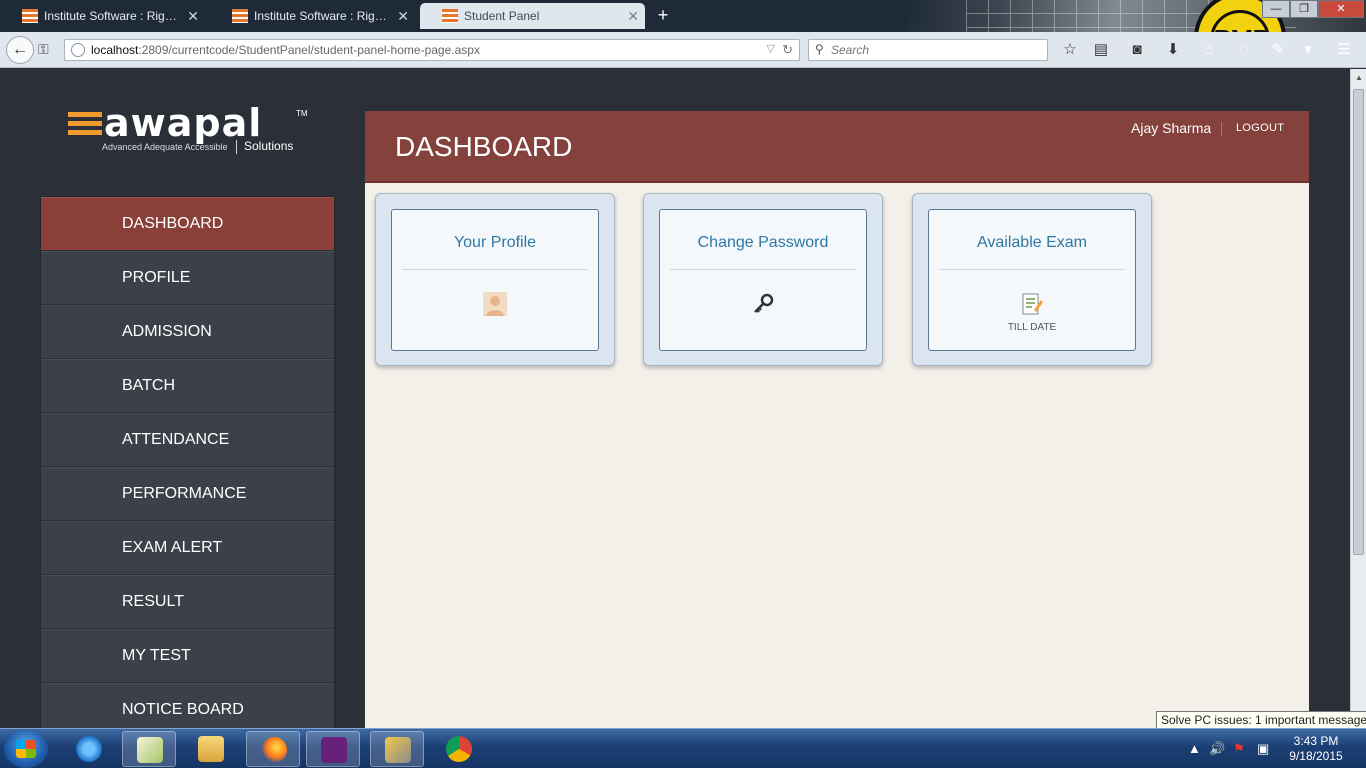 This screenshot has width=1366, height=768. I want to click on taskbar-firefox, so click(273, 749).